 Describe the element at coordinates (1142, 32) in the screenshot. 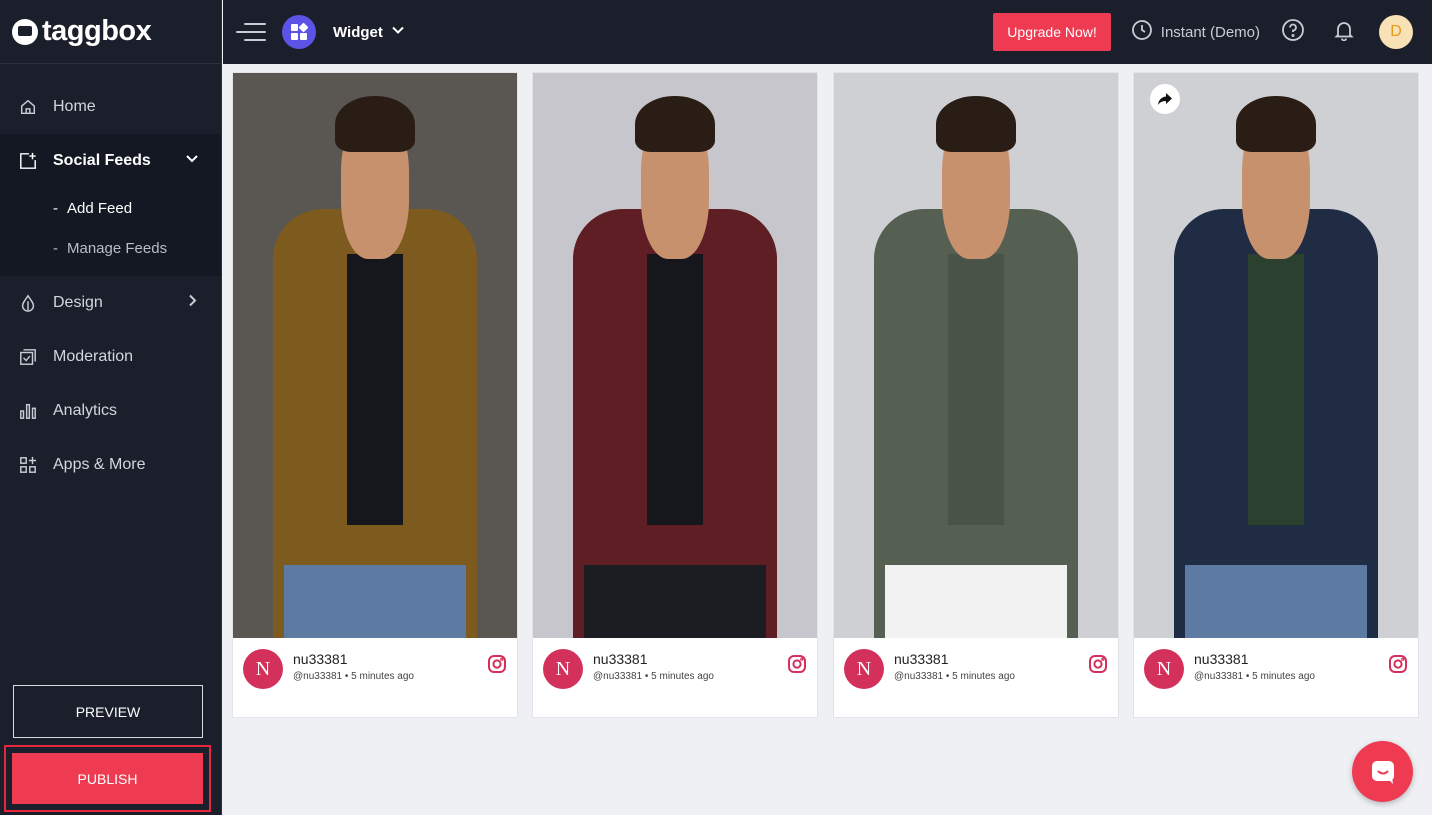

I see `clock-icon` at that location.